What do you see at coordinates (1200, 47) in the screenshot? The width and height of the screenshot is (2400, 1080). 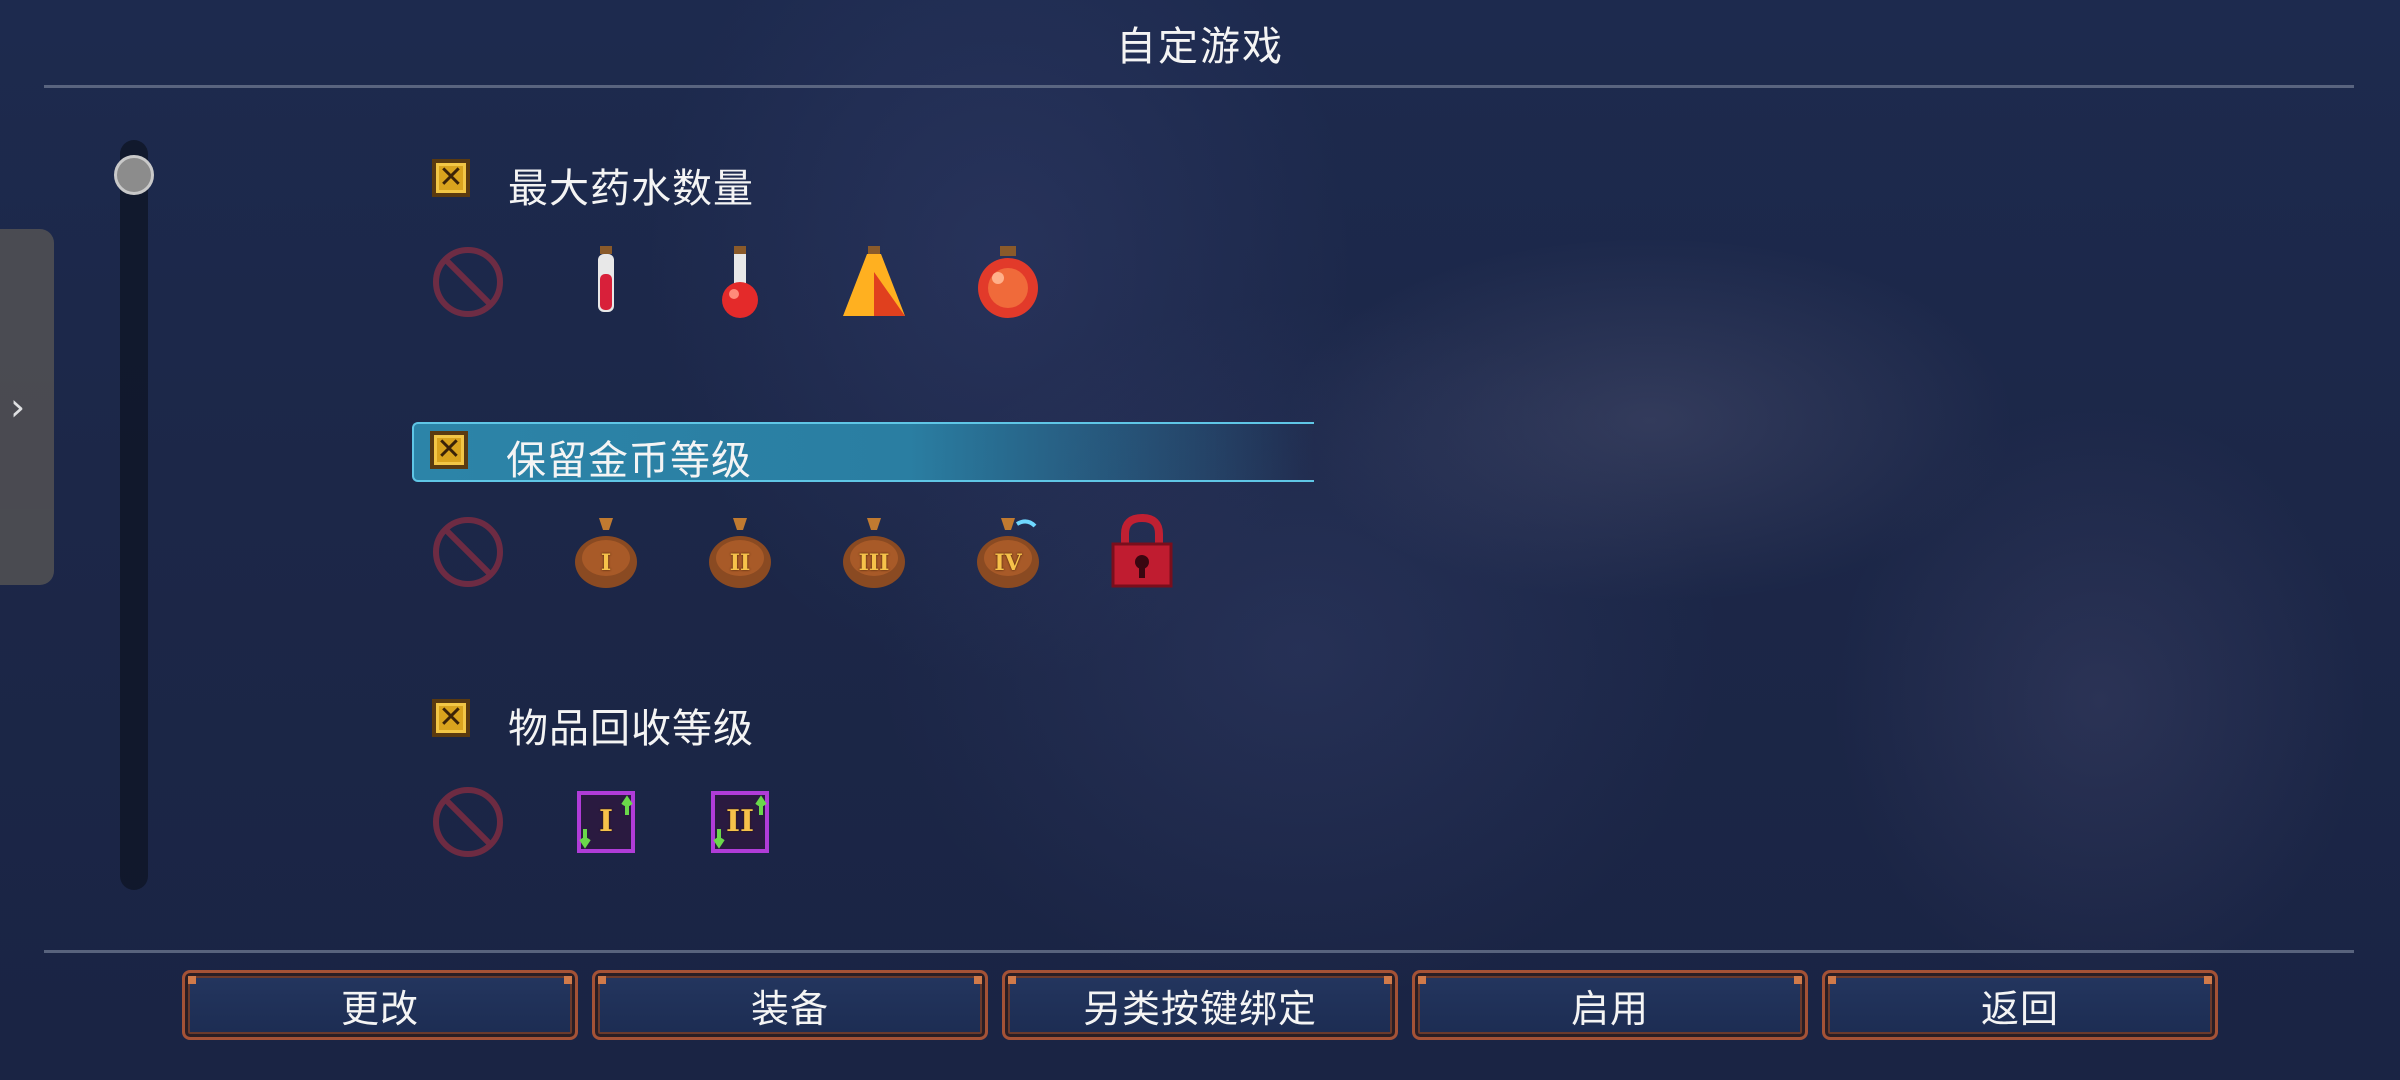 I see `page-title: 自定游戏` at bounding box center [1200, 47].